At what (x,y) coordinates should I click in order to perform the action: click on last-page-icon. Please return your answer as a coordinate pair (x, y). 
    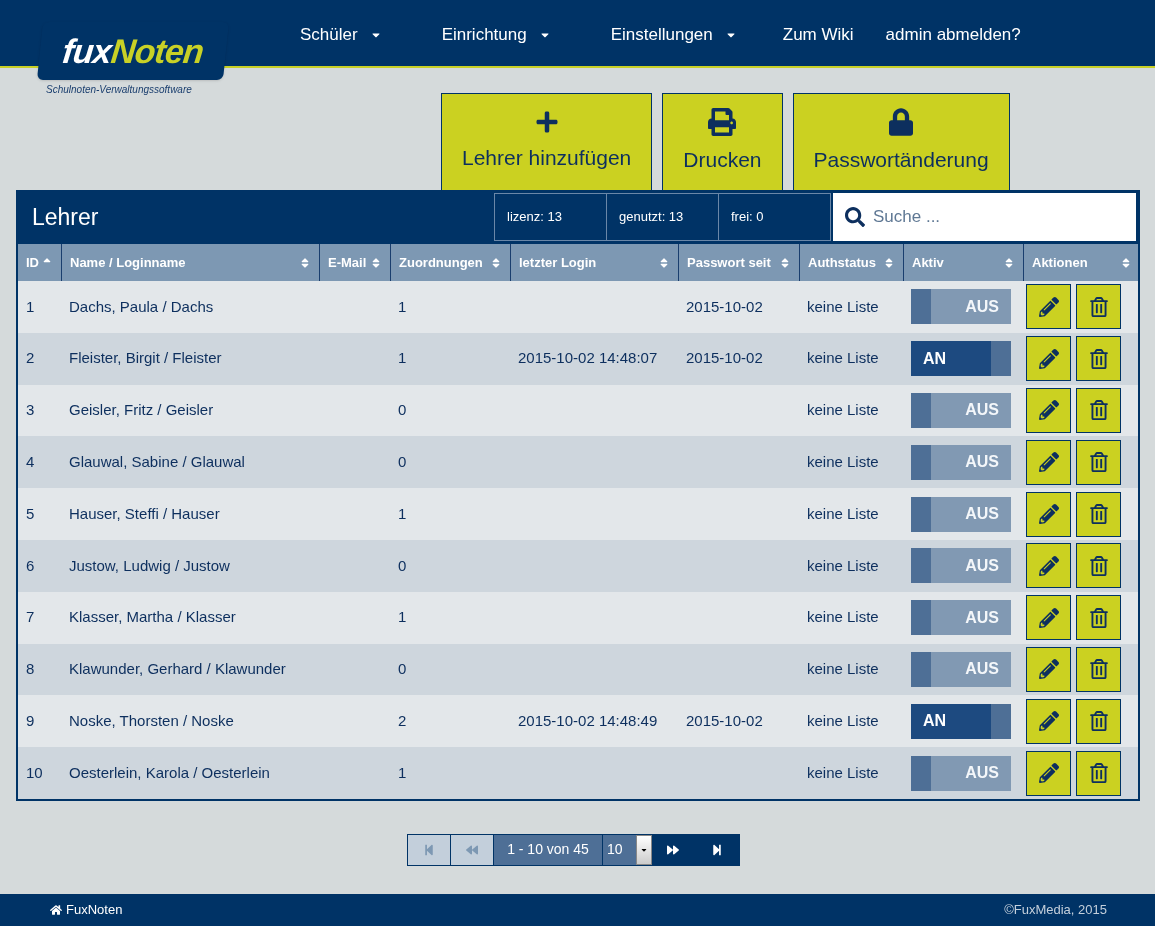
    Looking at the image, I should click on (716, 849).